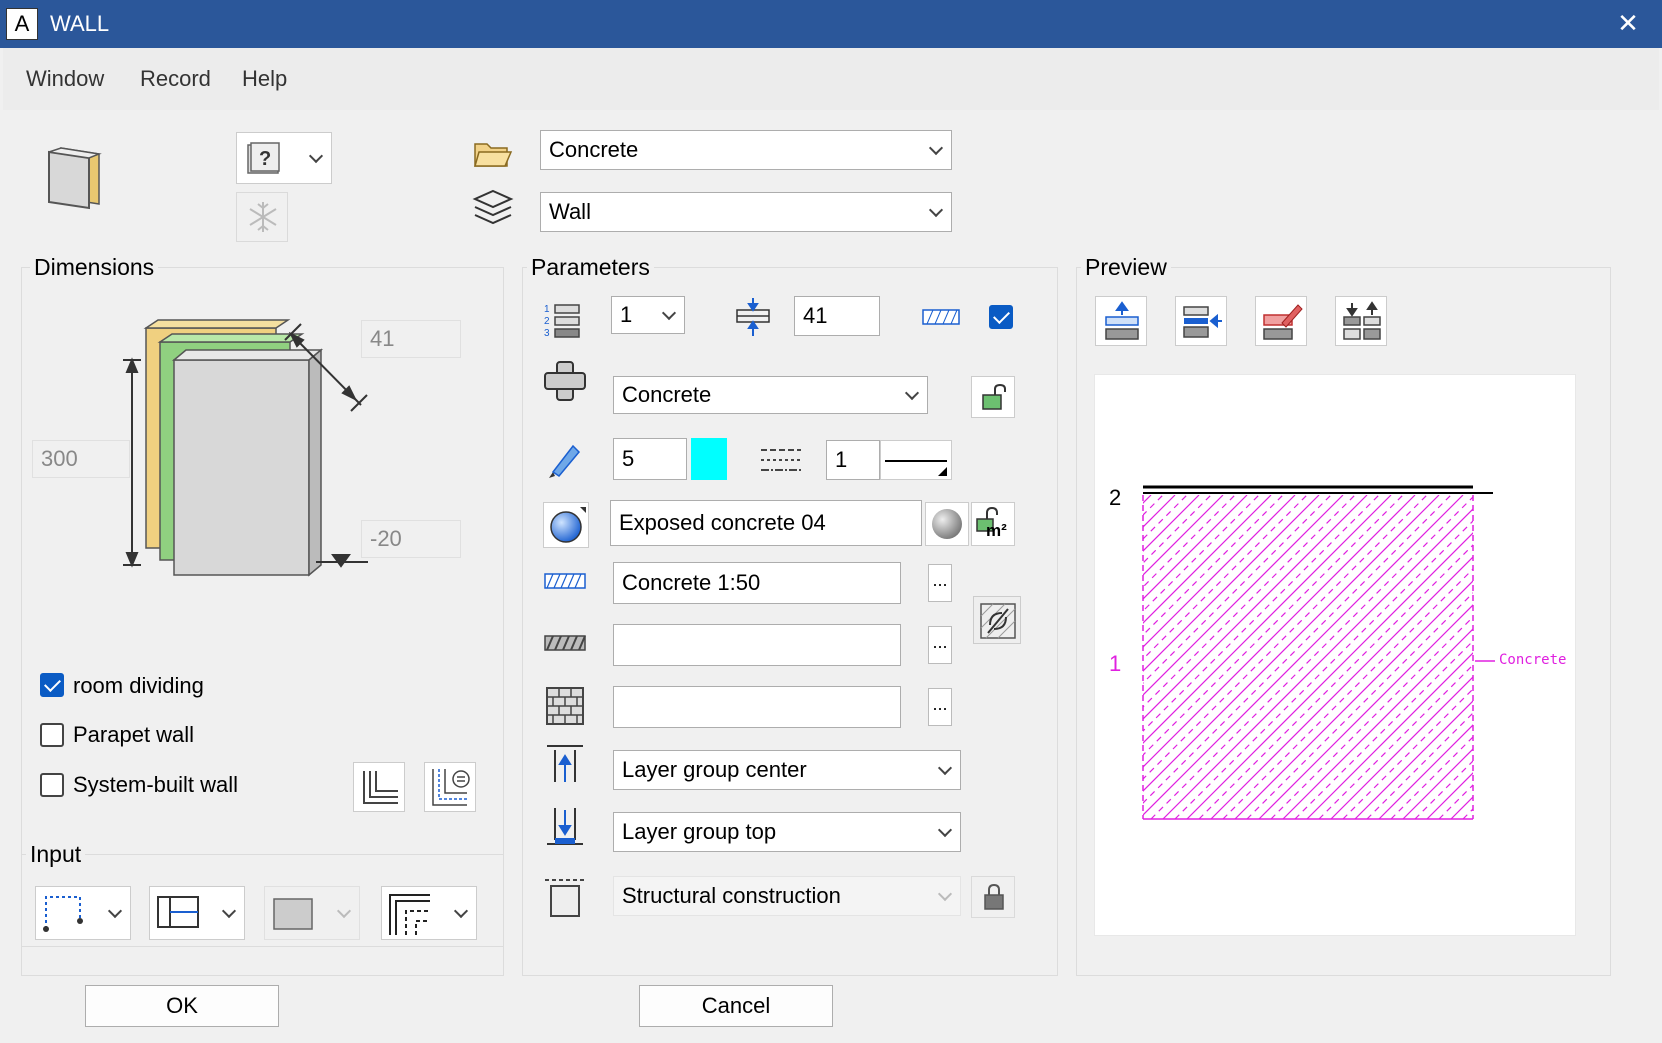  What do you see at coordinates (379, 787) in the screenshot?
I see `wall-corner-button` at bounding box center [379, 787].